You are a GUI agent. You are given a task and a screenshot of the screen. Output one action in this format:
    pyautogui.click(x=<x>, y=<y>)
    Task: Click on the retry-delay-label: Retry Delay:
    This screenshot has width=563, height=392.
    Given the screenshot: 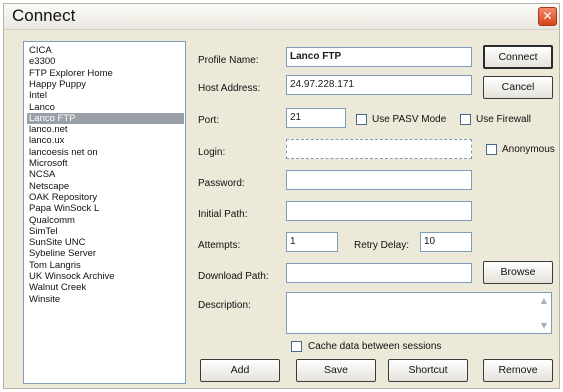 What is the action you would take?
    pyautogui.click(x=382, y=245)
    